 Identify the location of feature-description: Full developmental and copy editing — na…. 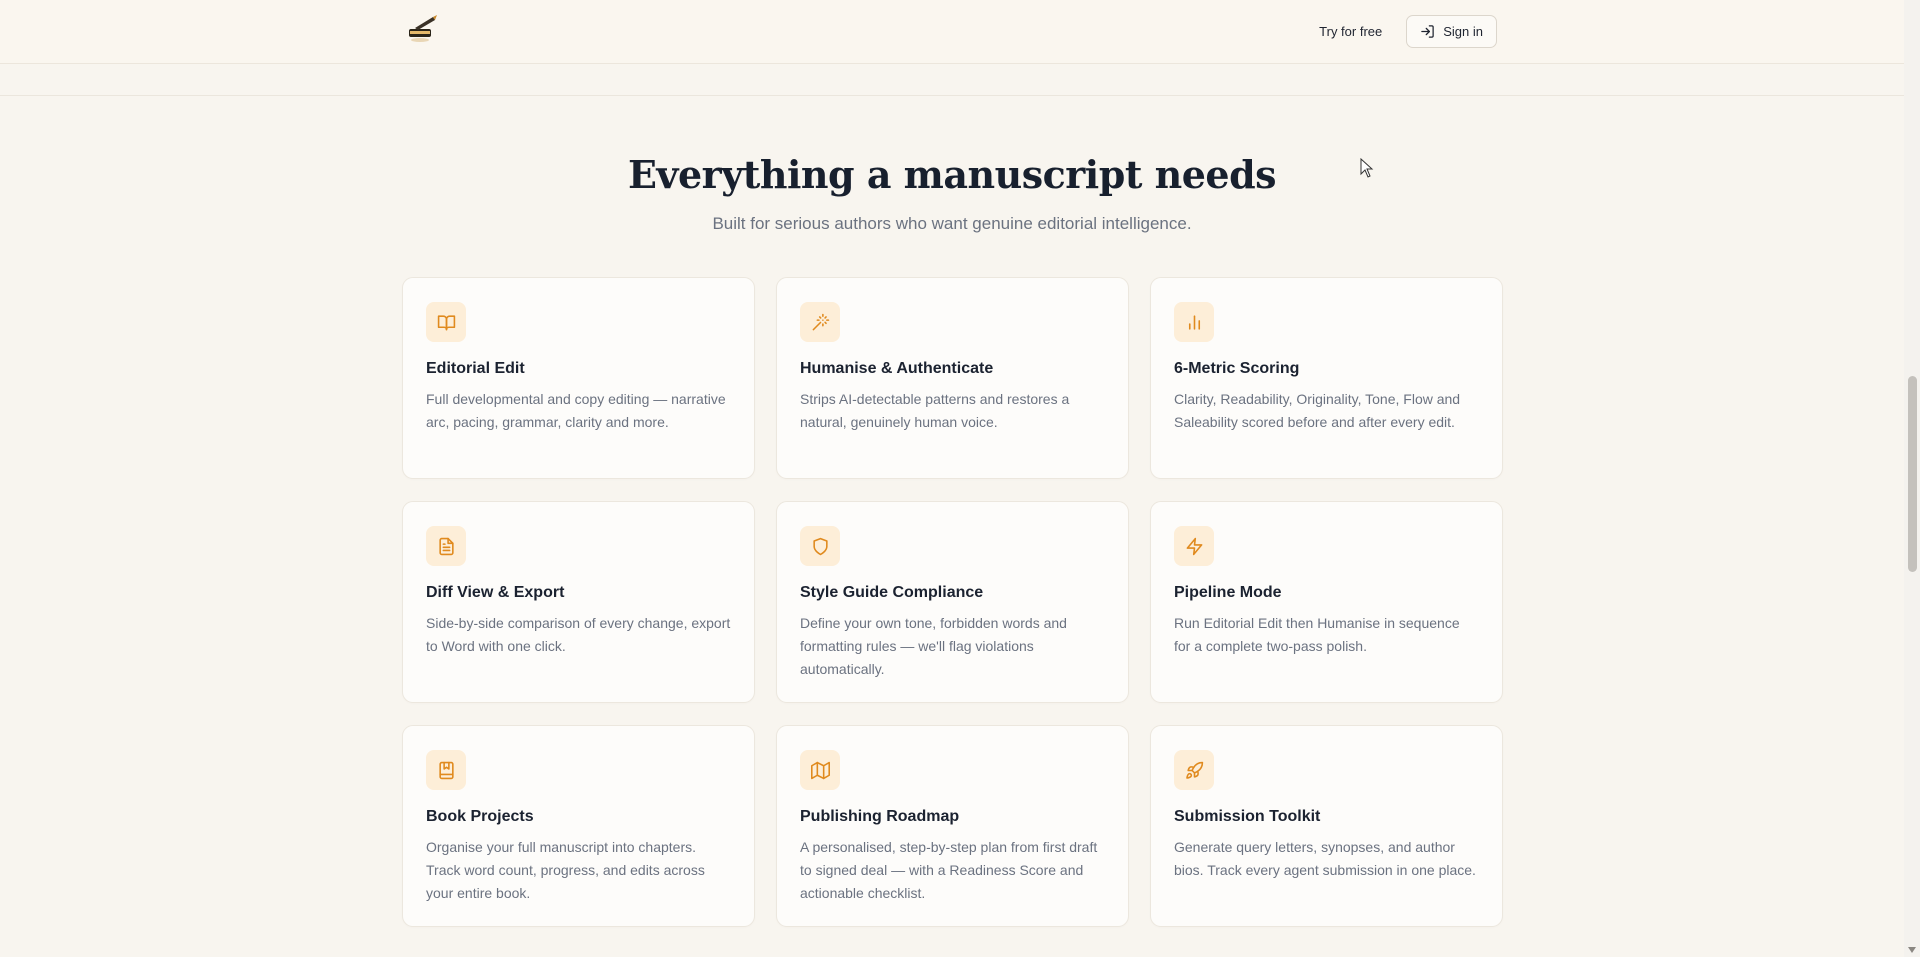
(576, 410).